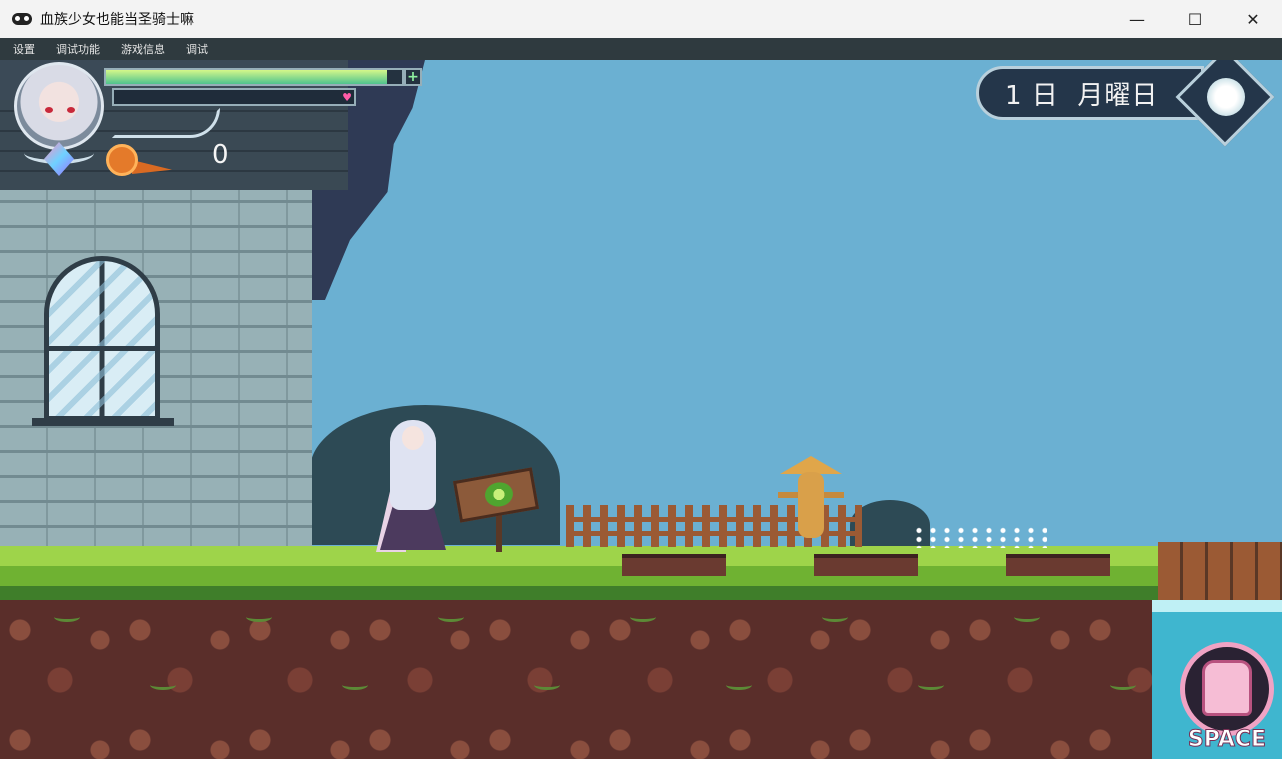  I want to click on moon-icon, so click(1226, 97).